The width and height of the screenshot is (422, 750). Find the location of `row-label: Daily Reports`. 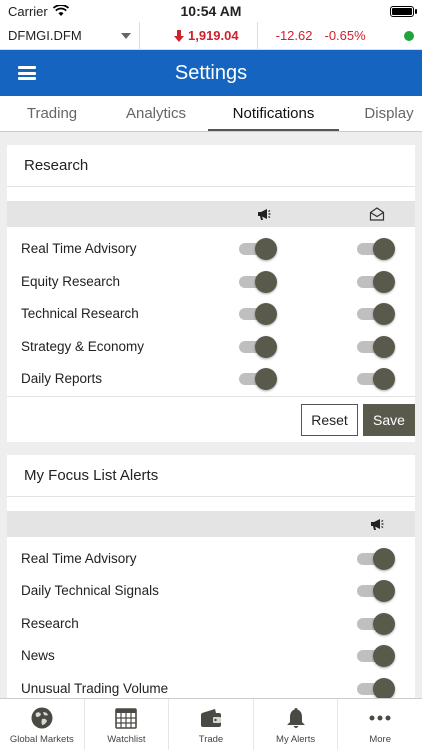

row-label: Daily Reports is located at coordinates (62, 378).